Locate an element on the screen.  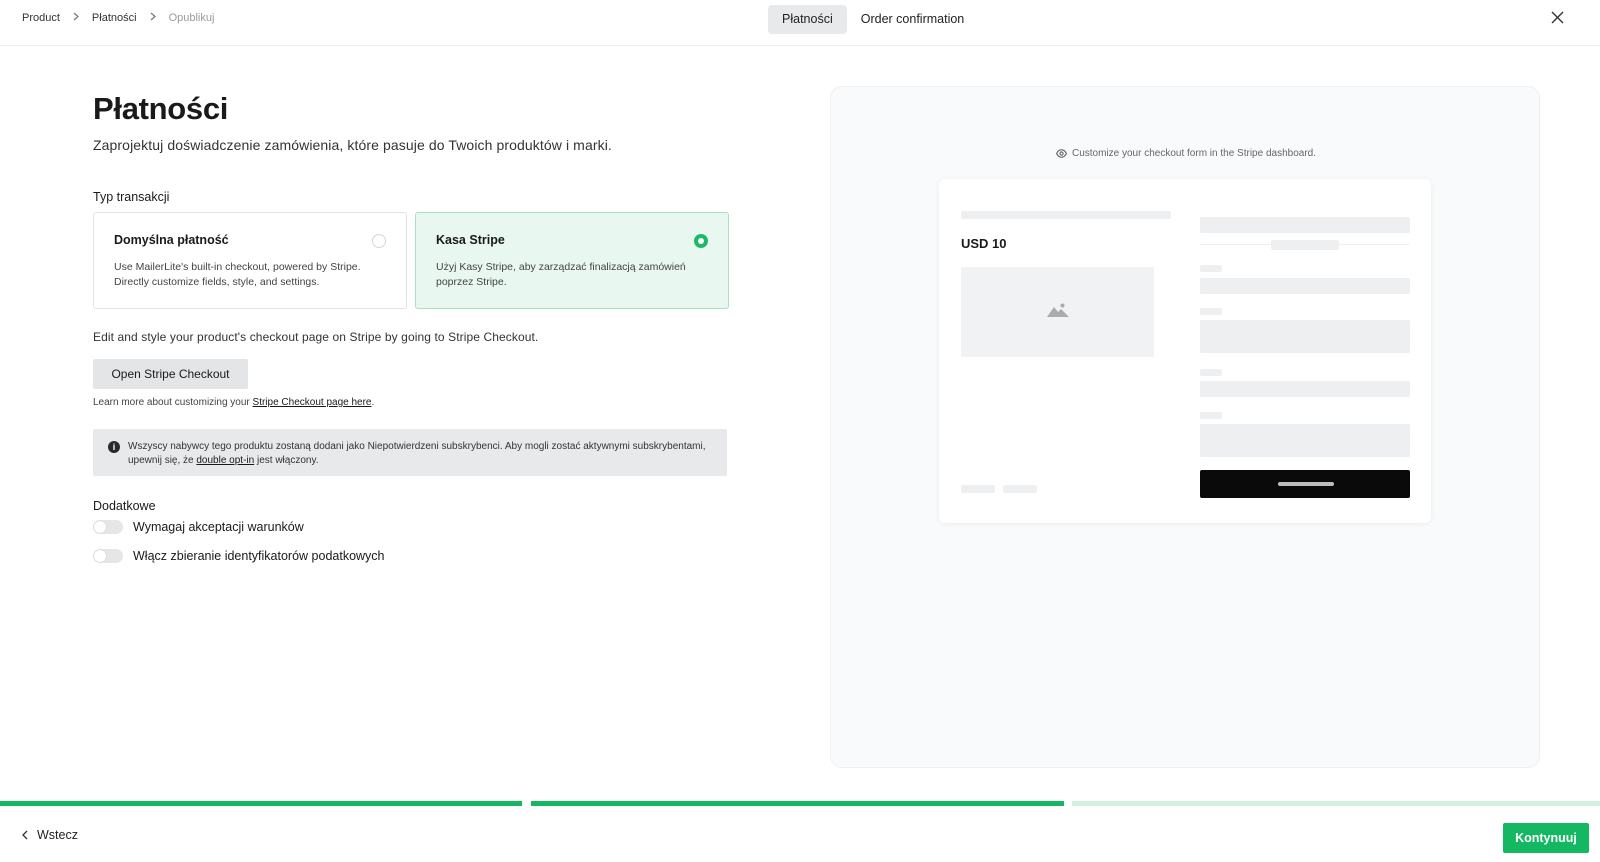
mock-pay-button is located at coordinates (1305, 484).